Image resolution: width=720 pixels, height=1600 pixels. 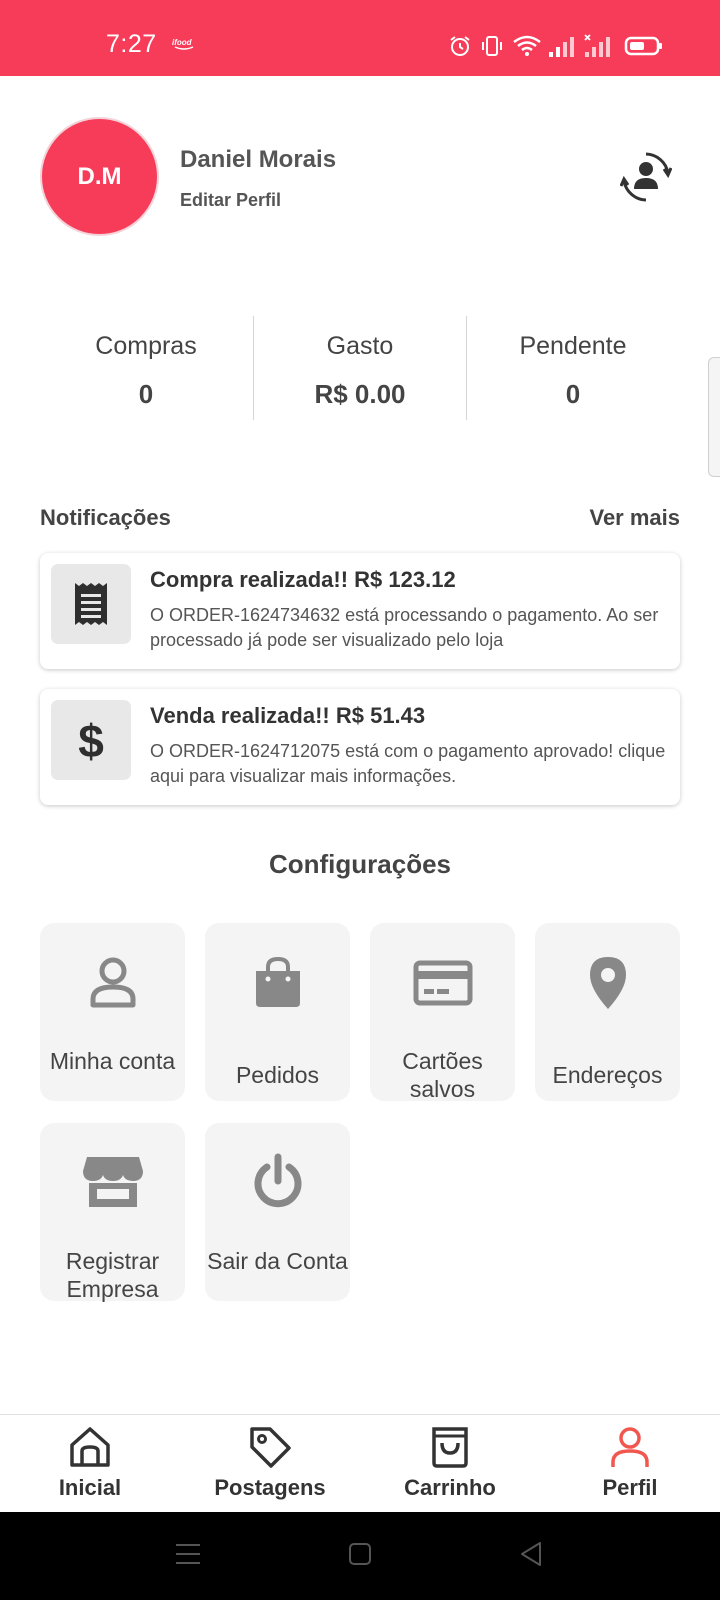 I want to click on receipt-icon, so click(x=91, y=604).